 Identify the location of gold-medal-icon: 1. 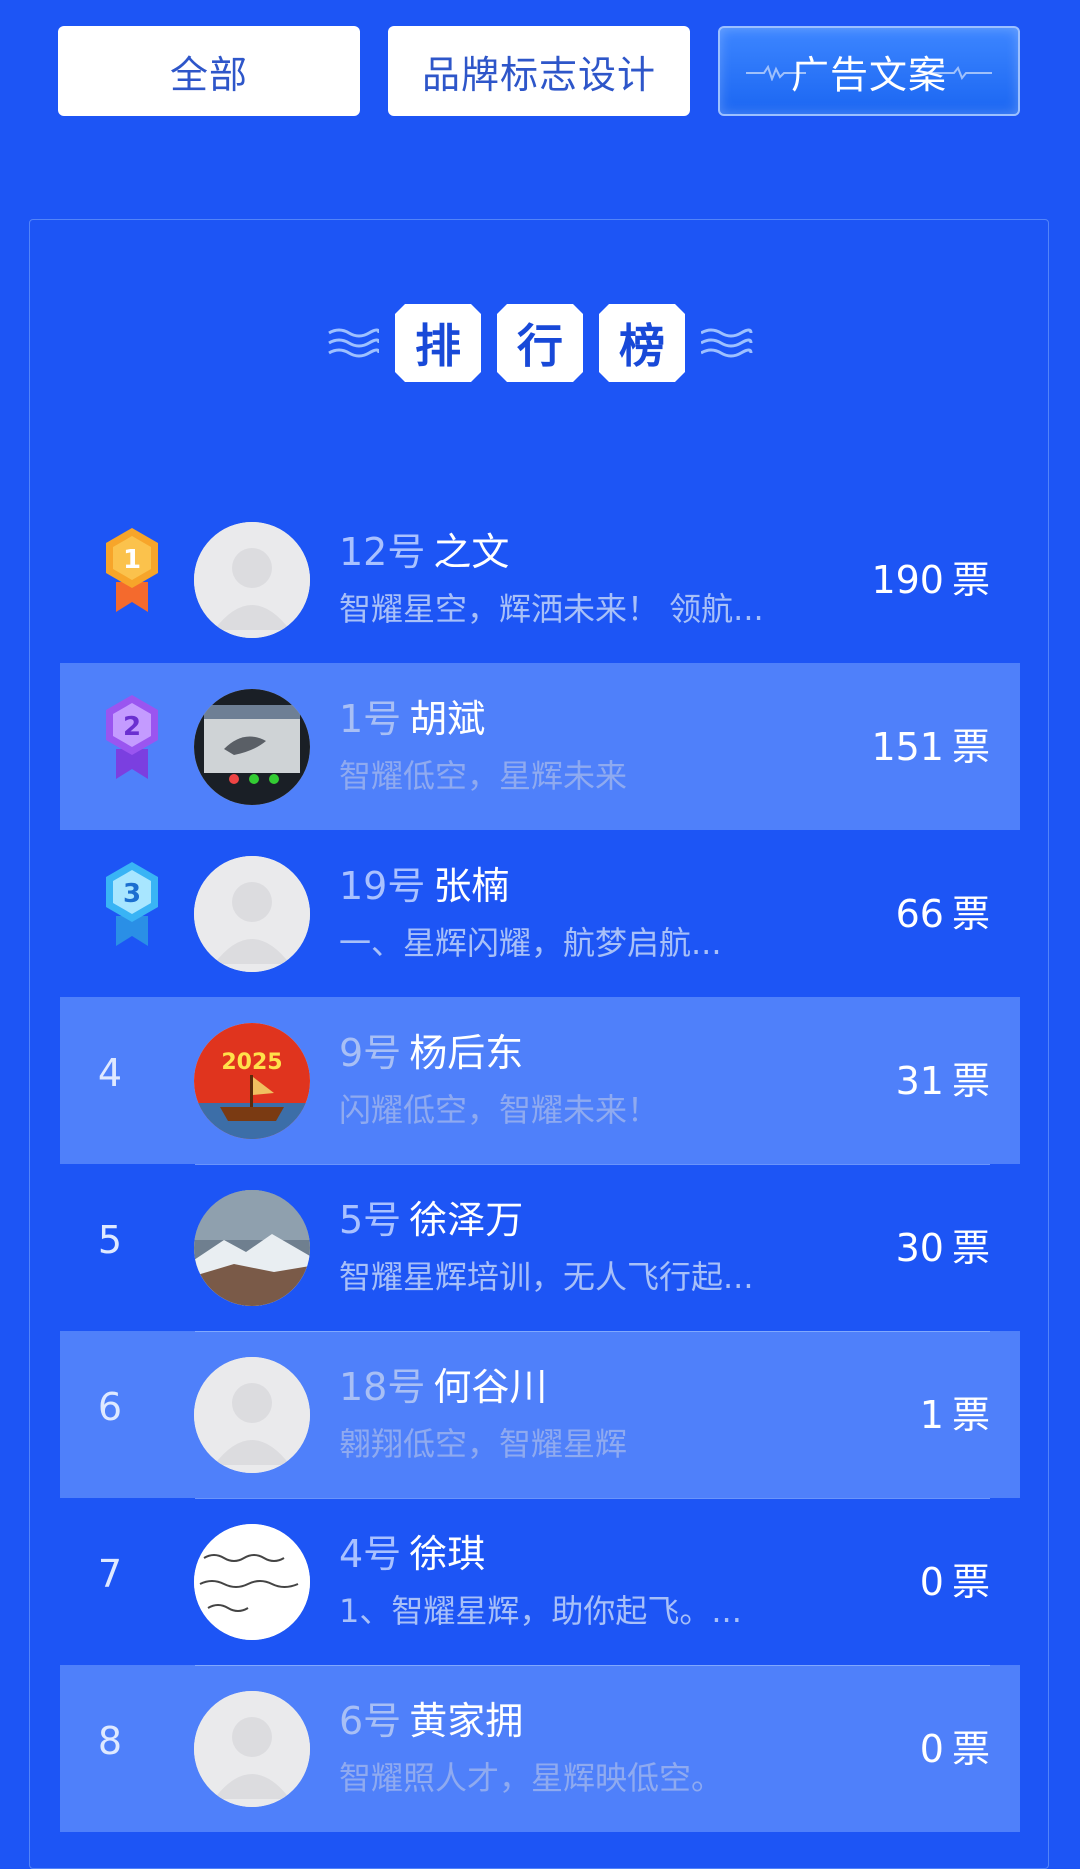
(132, 570).